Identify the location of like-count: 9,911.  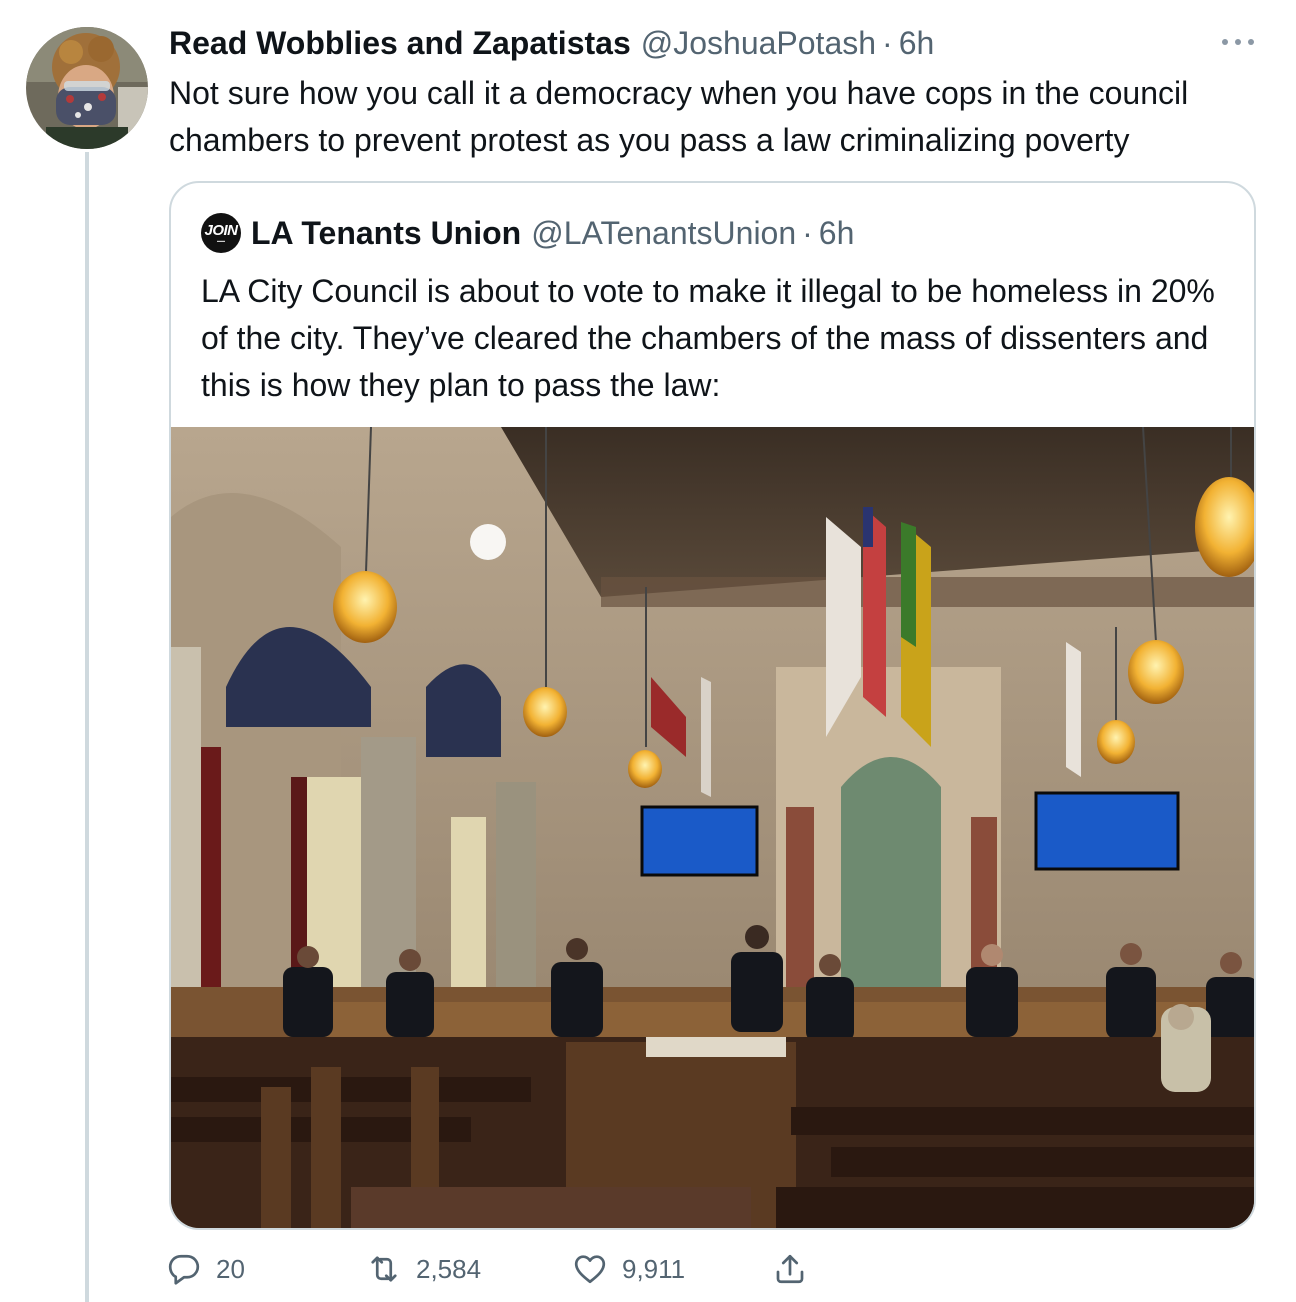
(654, 1268).